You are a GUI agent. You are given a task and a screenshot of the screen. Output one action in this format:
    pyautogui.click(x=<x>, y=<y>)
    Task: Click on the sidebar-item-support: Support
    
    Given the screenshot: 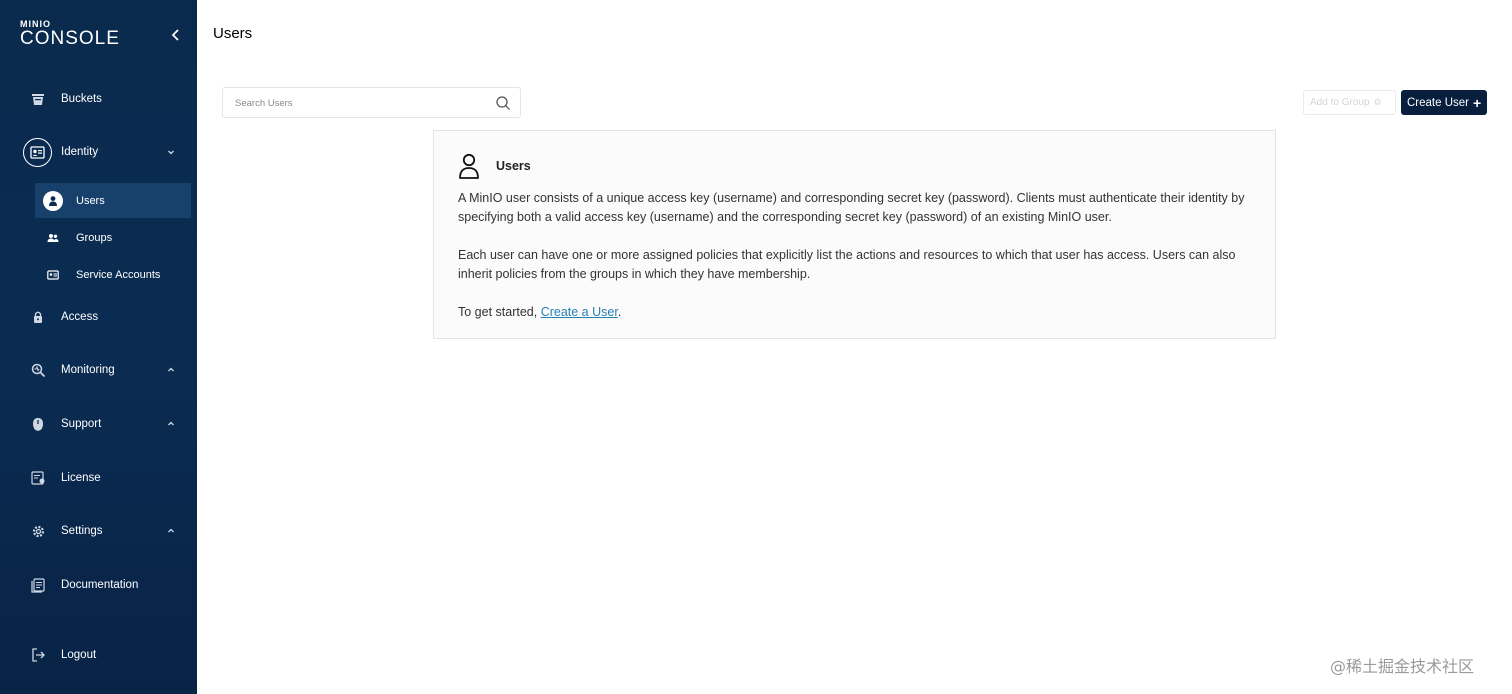 What is the action you would take?
    pyautogui.click(x=98, y=424)
    